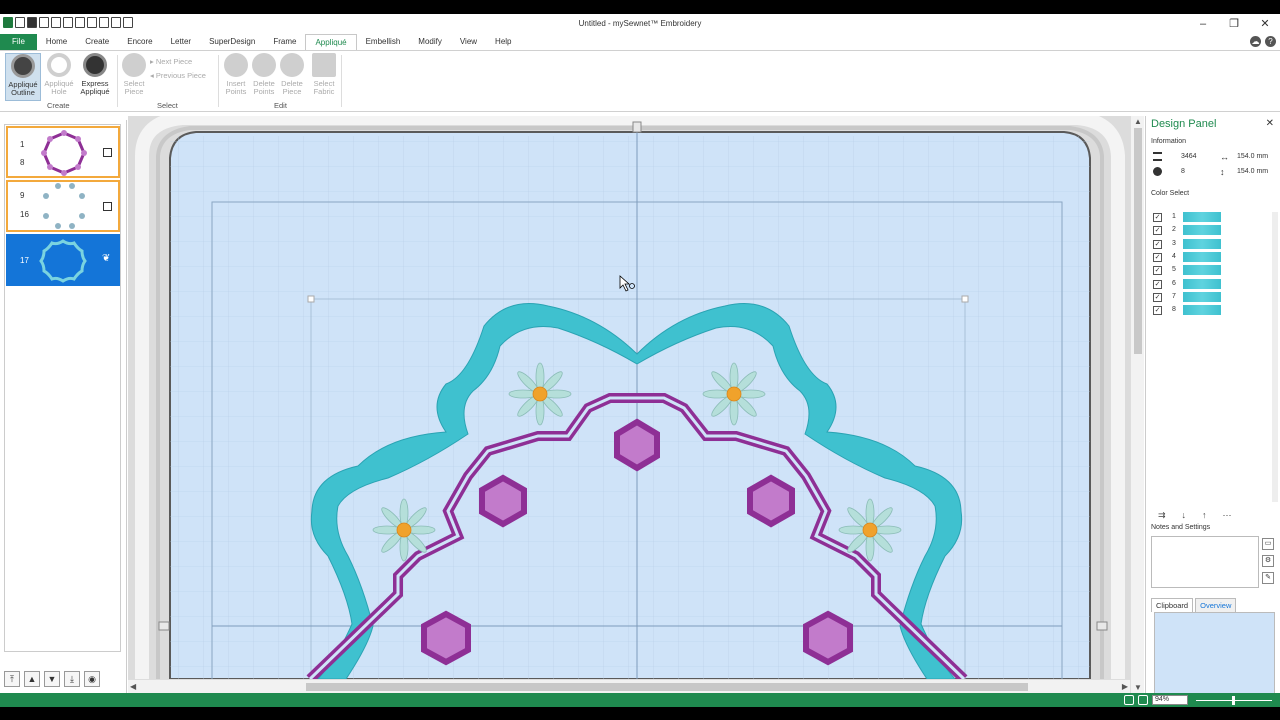 This screenshot has height=720, width=1280. Describe the element at coordinates (1184, 515) in the screenshot. I see `move-color-down-icon: ↓` at that location.